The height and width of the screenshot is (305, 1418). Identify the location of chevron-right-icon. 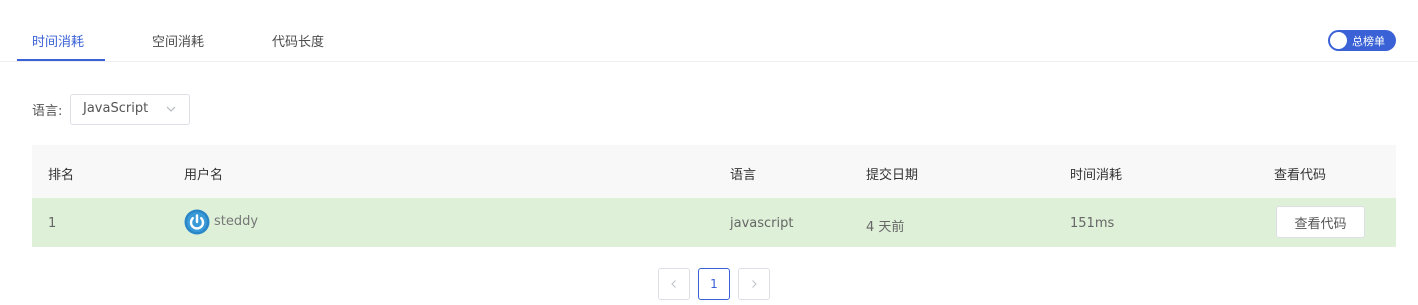
(754, 284).